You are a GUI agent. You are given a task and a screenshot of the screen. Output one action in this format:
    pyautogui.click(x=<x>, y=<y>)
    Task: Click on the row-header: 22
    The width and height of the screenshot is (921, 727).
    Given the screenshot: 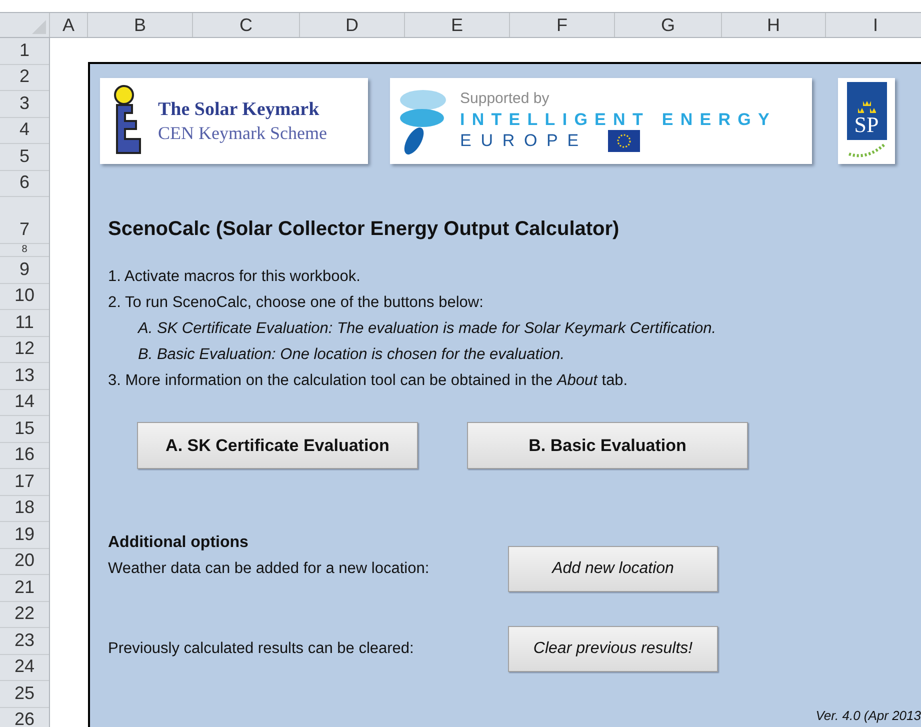 What is the action you would take?
    pyautogui.click(x=24, y=615)
    